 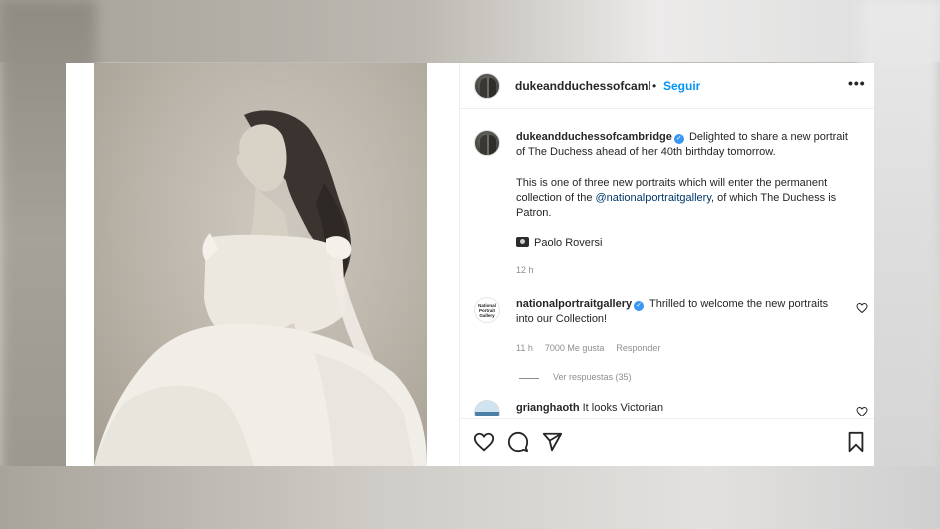 I want to click on comment-1-time: 11 h, so click(x=524, y=348).